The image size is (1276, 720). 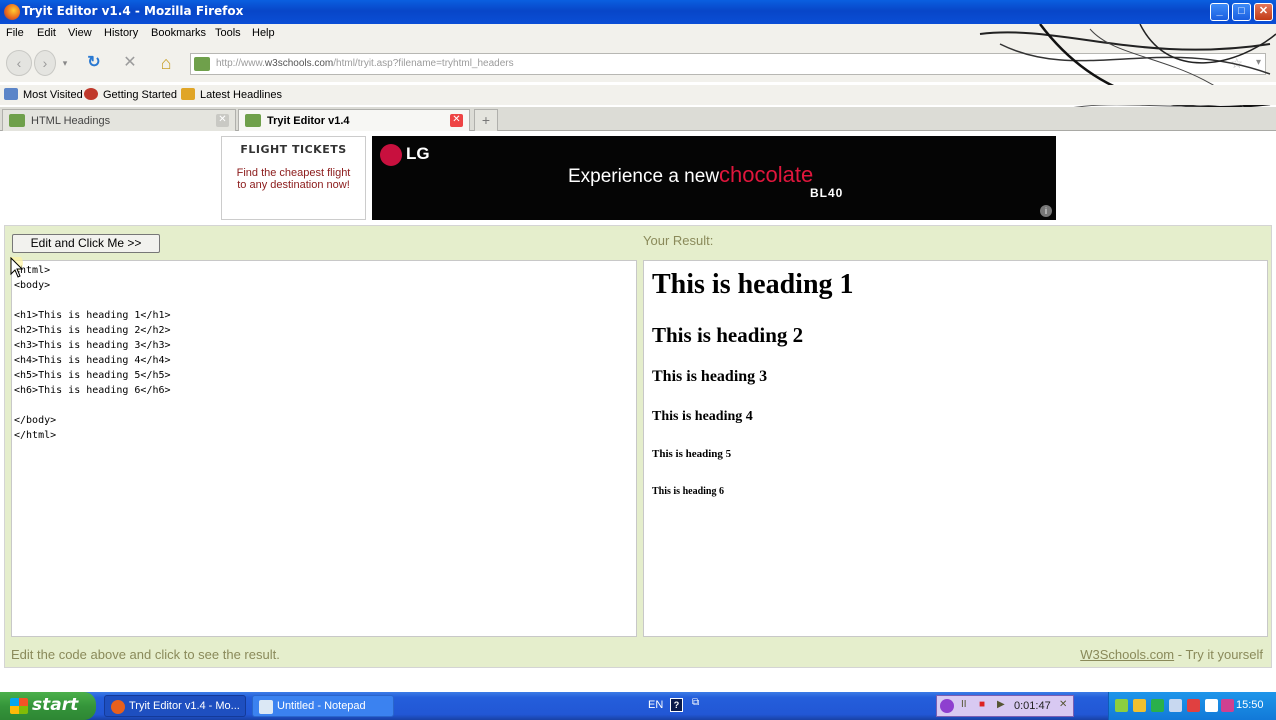 I want to click on window-title: Tryit Editor v1.4 - Mozilla Firefox, so click(x=133, y=11).